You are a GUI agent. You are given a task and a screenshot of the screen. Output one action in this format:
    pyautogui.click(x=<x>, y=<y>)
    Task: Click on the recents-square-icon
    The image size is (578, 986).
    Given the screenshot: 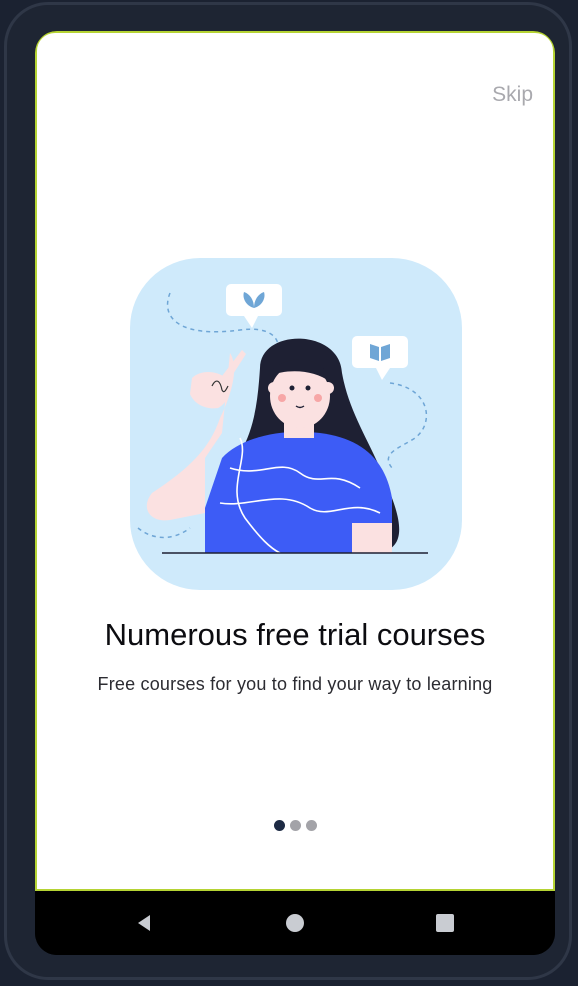 What is the action you would take?
    pyautogui.click(x=445, y=923)
    